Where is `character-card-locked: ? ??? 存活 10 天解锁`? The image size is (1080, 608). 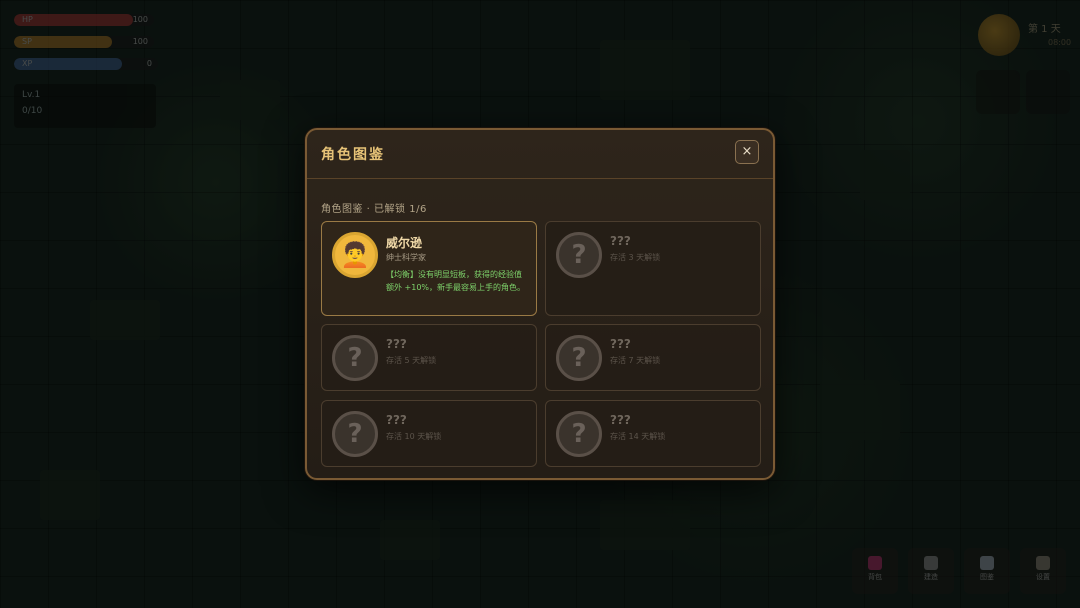 character-card-locked: ? ??? 存活 10 天解锁 is located at coordinates (429, 433).